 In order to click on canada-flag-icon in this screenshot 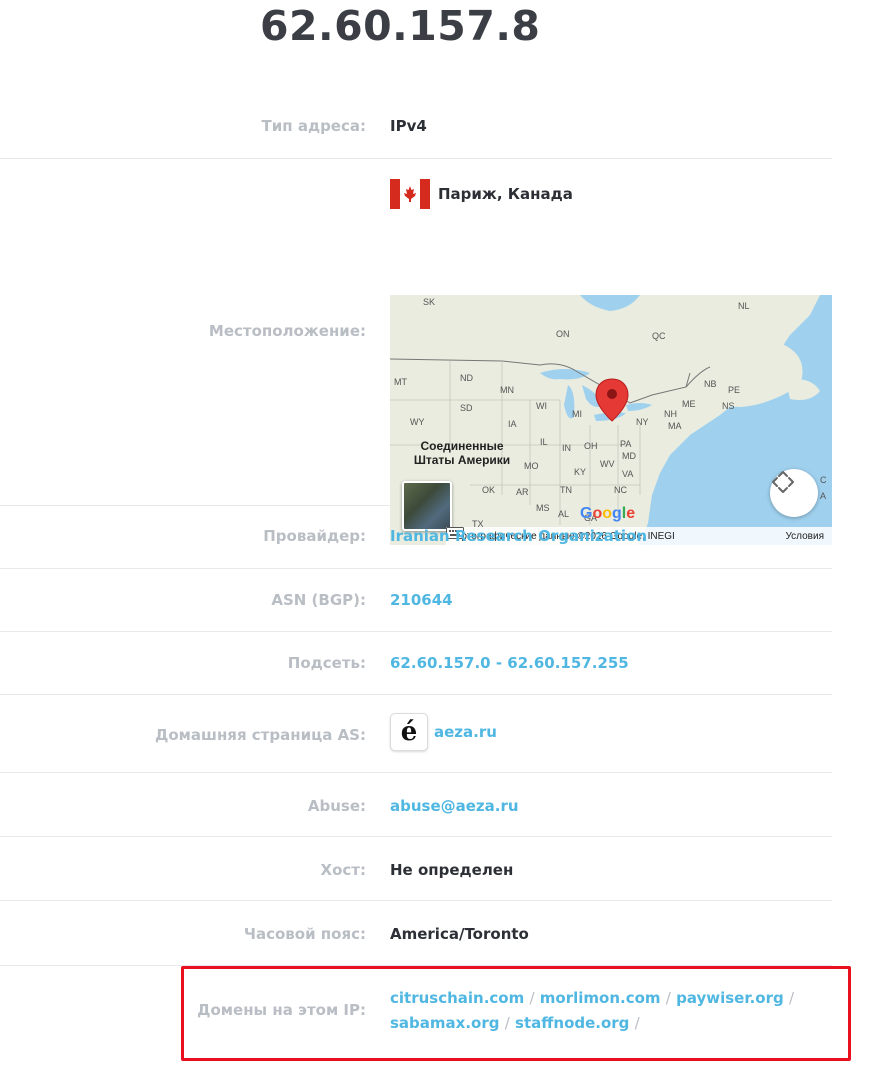, I will do `click(410, 194)`.